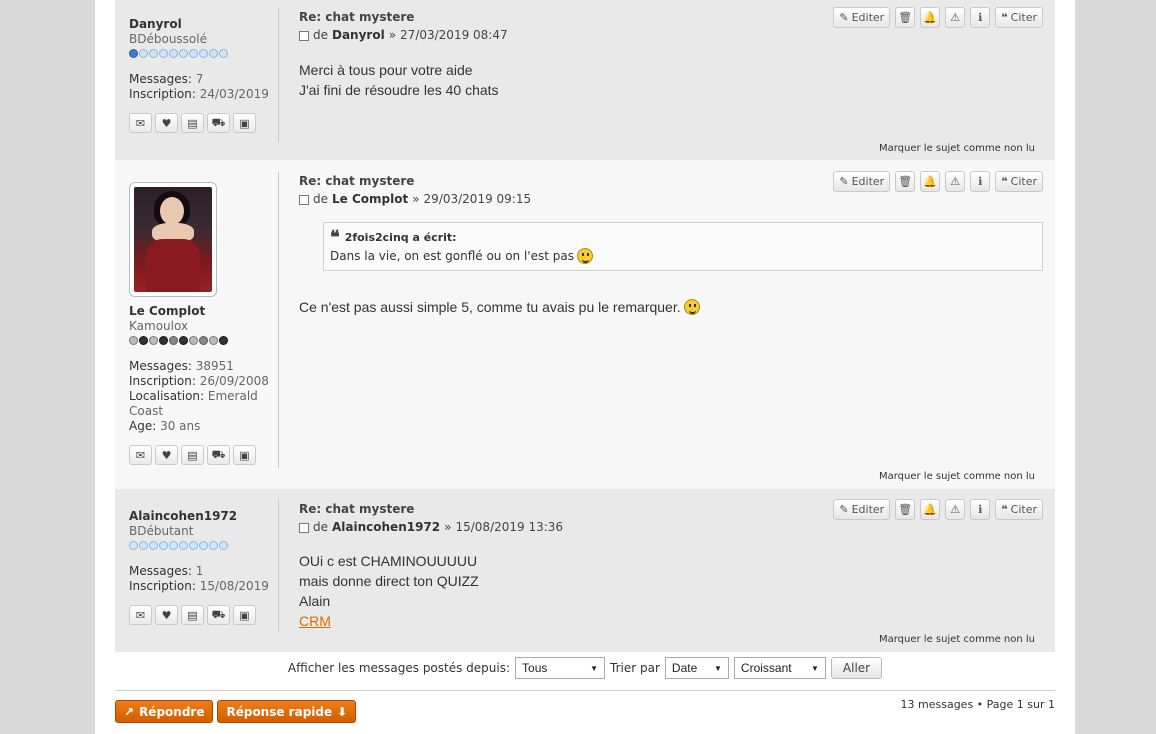  Describe the element at coordinates (856, 668) in the screenshot. I see `go-button: Aller` at that location.